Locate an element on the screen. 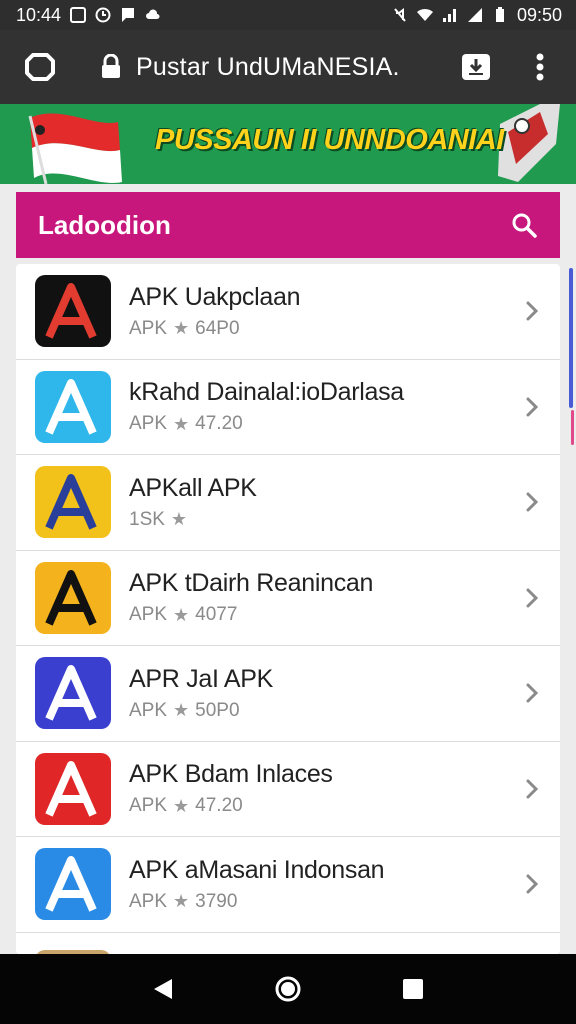 This screenshot has width=576, height=1024. list-item: APR JaI APK APK ★ 50P0 is located at coordinates (288, 694).